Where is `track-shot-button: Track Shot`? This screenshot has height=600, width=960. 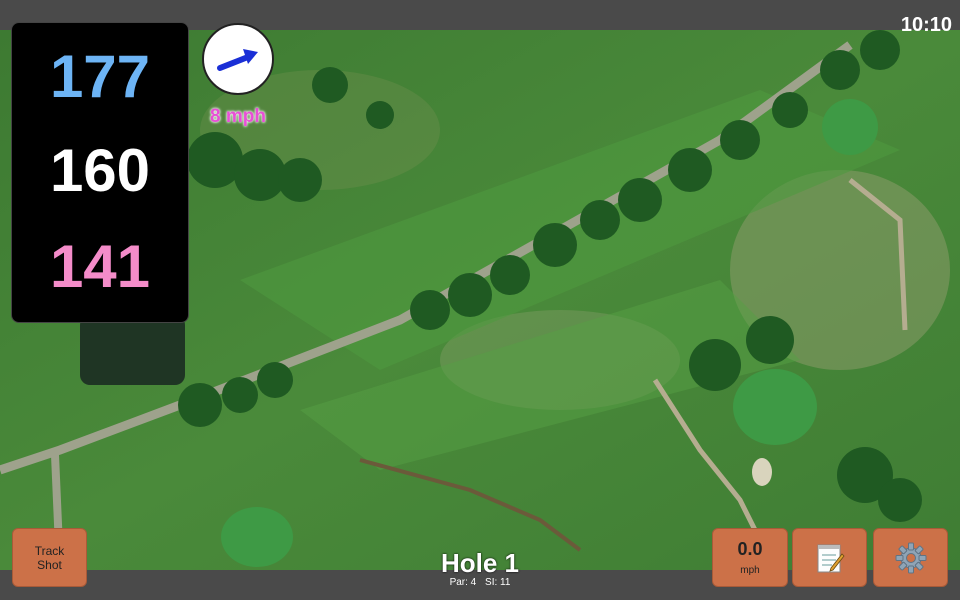 track-shot-button: Track Shot is located at coordinates (49, 557).